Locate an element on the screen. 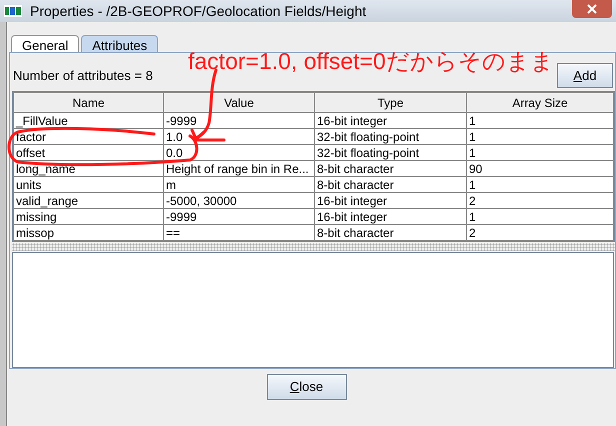 The image size is (616, 426). table-cell: long_name is located at coordinates (89, 168).